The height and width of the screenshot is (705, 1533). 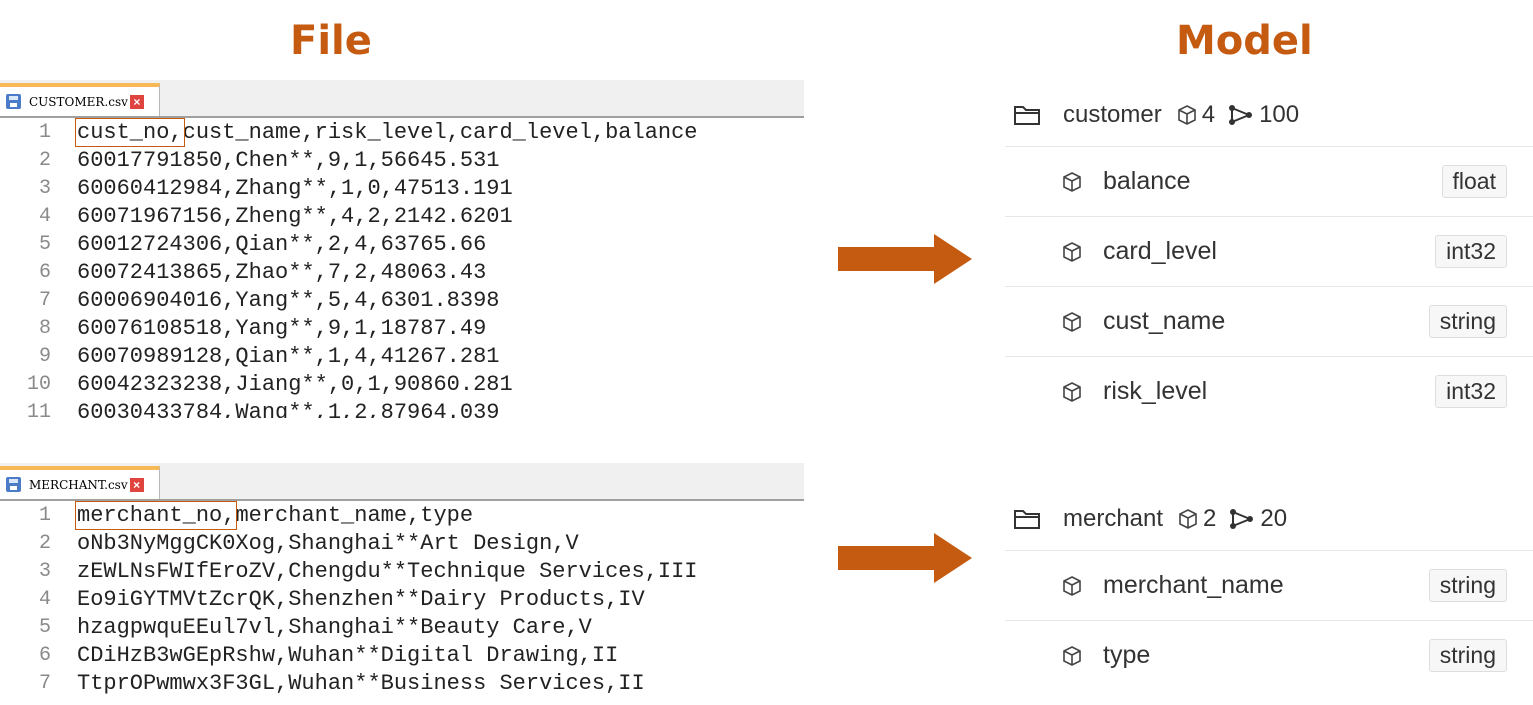 I want to click on file-tab-merchant: MERCHANT.csv ×, so click(x=80, y=482).